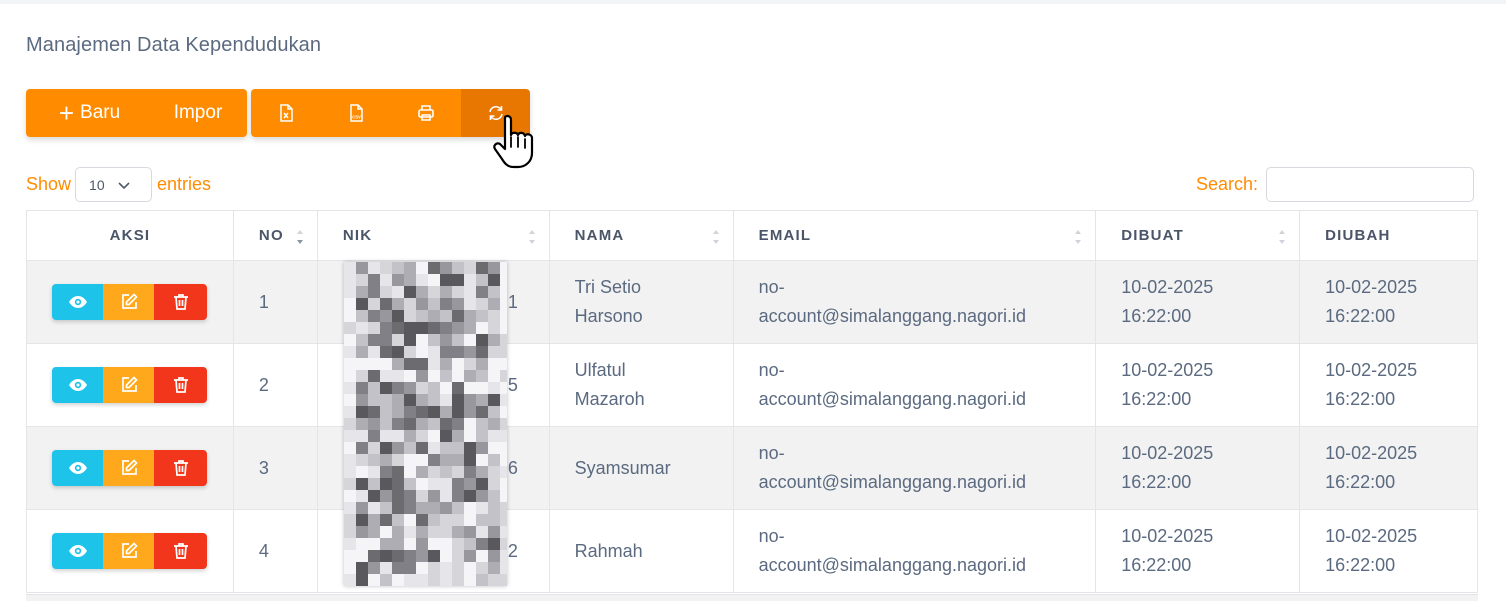 The image size is (1506, 601). I want to click on print-button, so click(426, 113).